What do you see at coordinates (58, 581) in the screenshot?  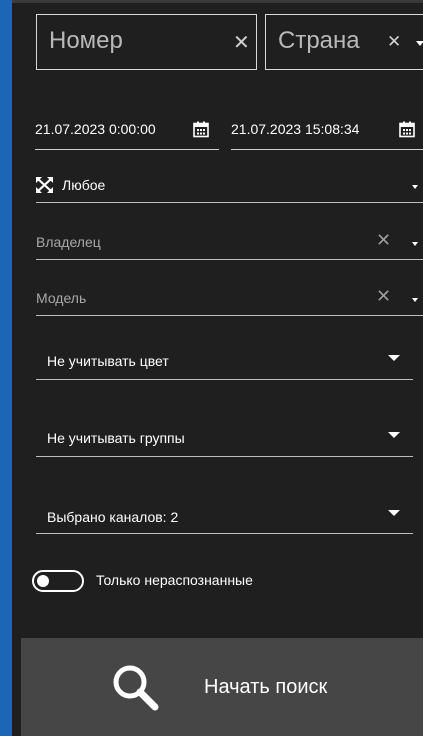 I see `only-unrecognized-toggle` at bounding box center [58, 581].